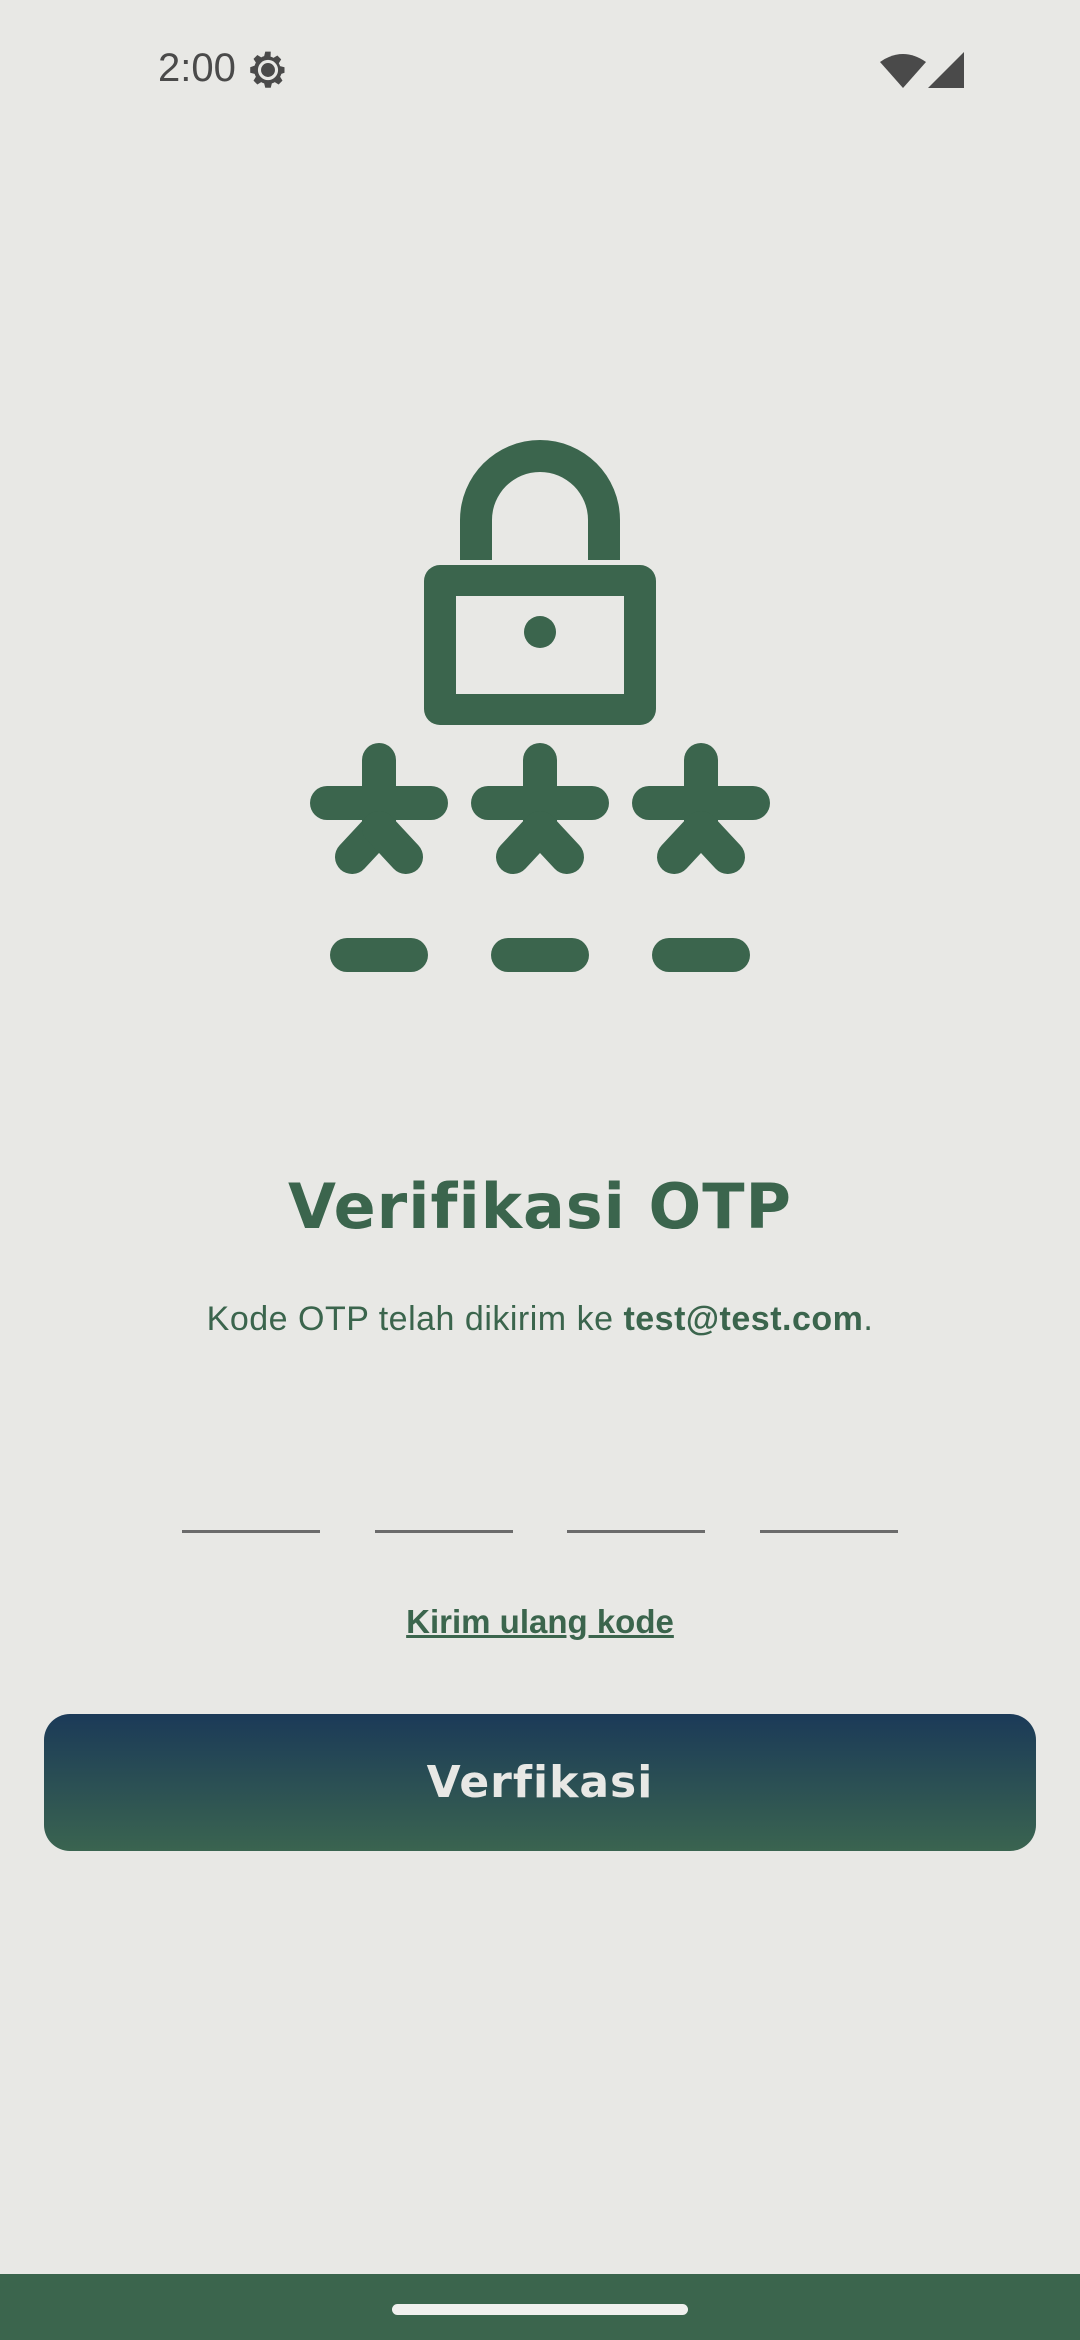  I want to click on home-gesture-handle, so click(540, 2309).